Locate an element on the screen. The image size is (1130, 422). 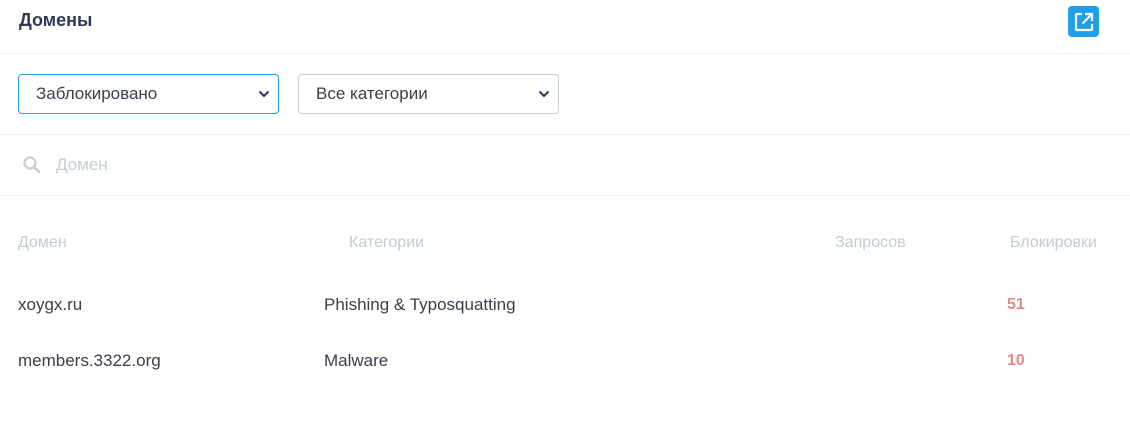
table-row-domain: xoygx.ru is located at coordinates (50, 305).